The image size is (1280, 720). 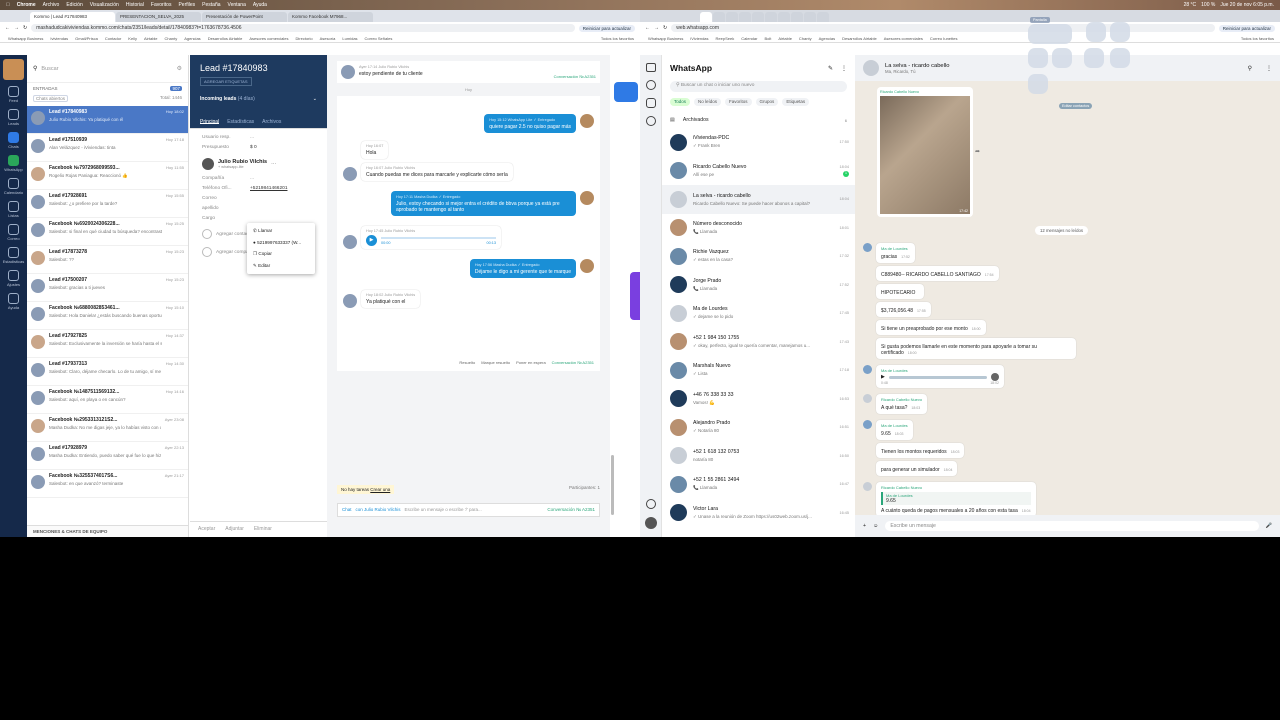 I want to click on search-input: ⚲ Buscar un chat o iniciar uno nuevo, so click(x=758, y=86).